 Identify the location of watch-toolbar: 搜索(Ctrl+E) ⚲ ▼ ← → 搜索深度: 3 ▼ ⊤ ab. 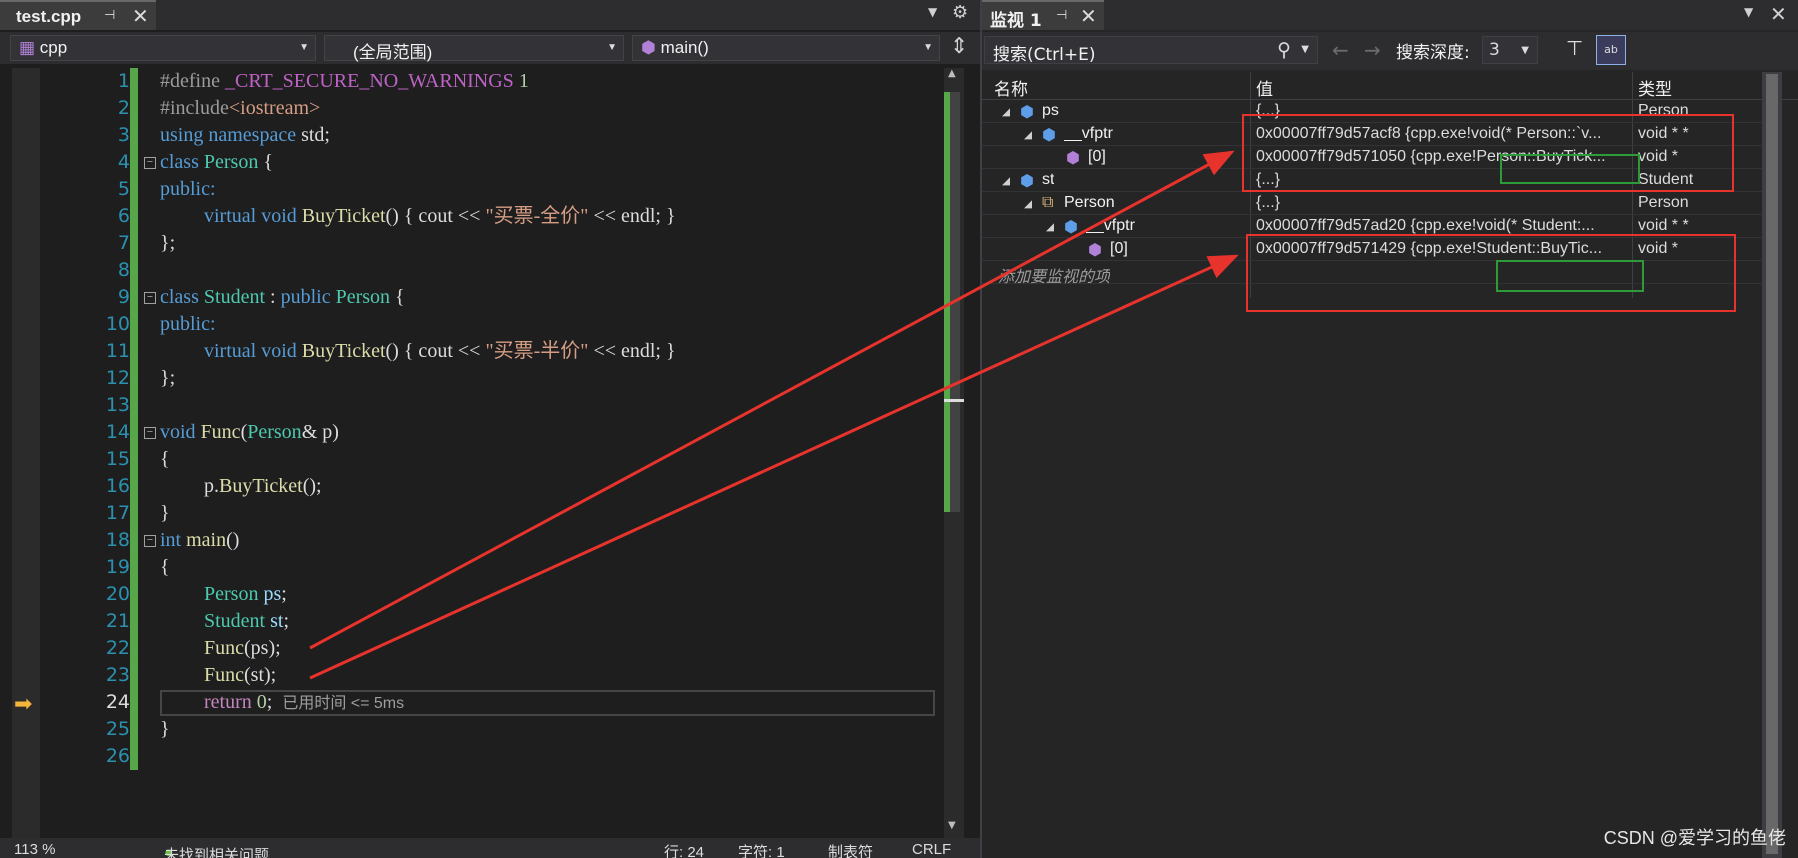
(1390, 51).